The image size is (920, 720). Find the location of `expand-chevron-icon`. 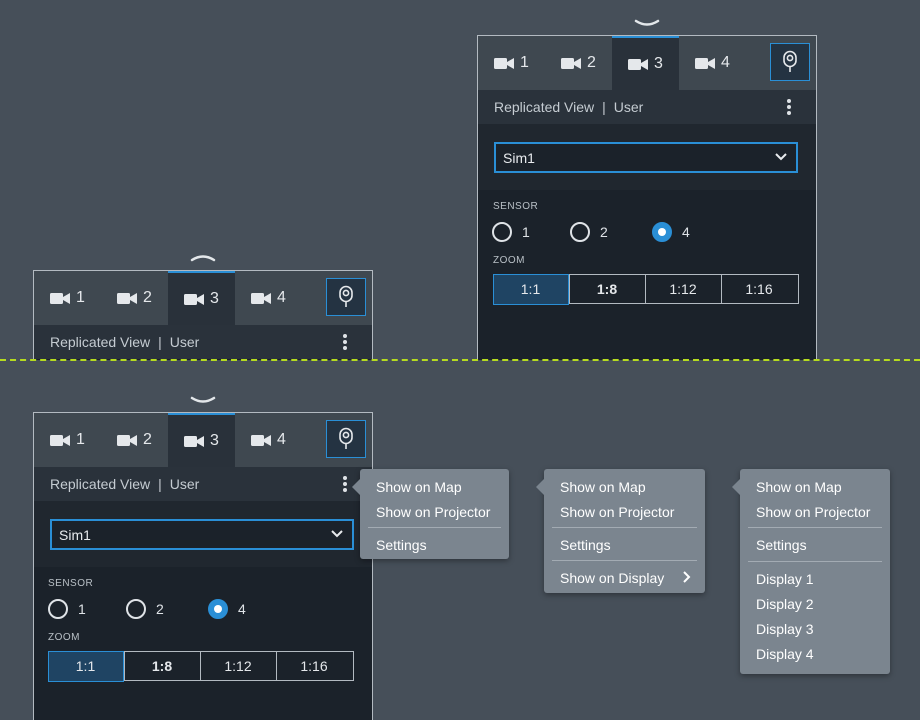

expand-chevron-icon is located at coordinates (203, 257).